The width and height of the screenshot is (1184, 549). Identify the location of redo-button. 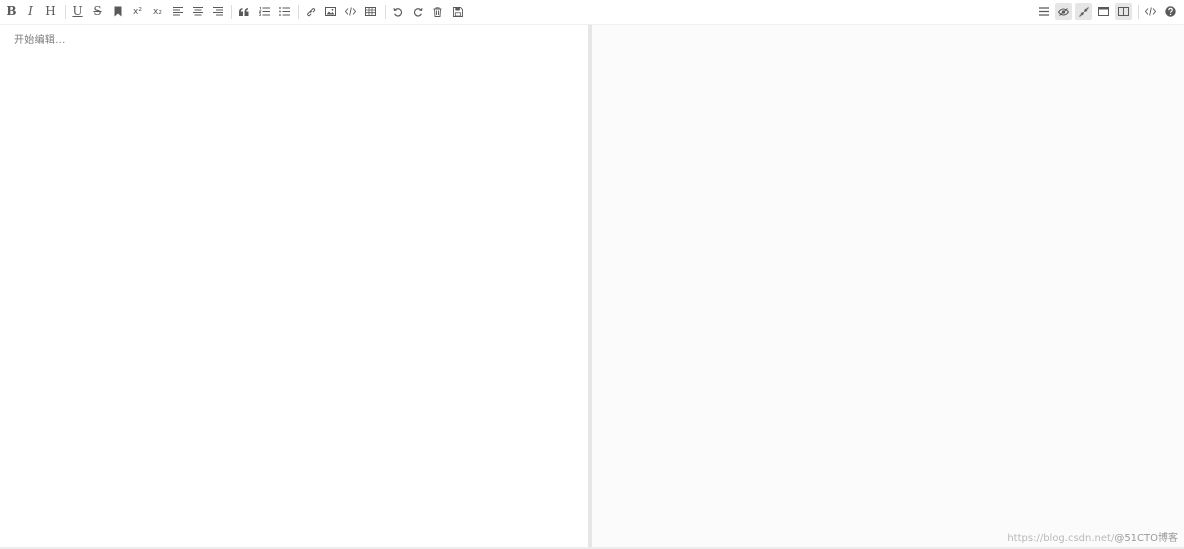
(417, 11).